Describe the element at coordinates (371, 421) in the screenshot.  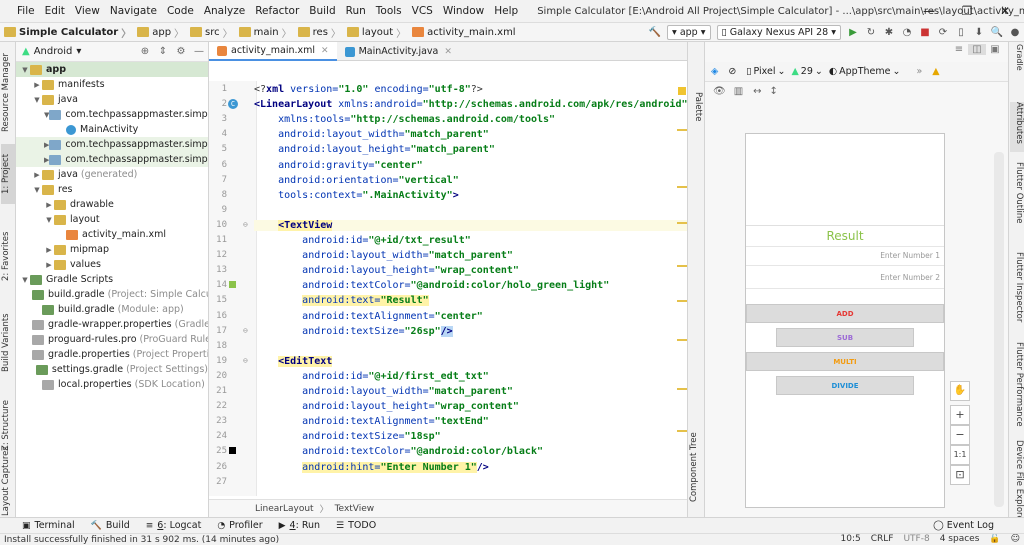
I see `code-line: android:textAlignment="textEnd"` at that location.